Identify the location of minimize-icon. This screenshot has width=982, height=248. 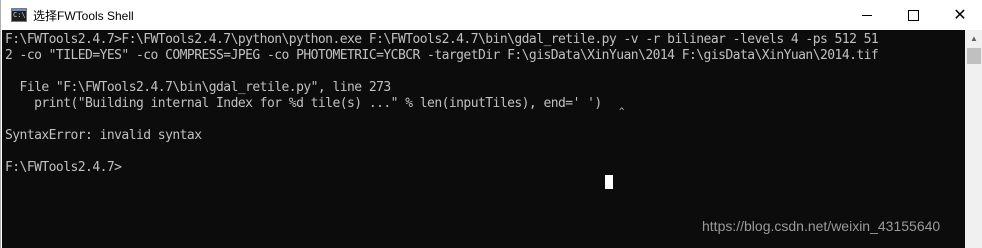
(867, 15).